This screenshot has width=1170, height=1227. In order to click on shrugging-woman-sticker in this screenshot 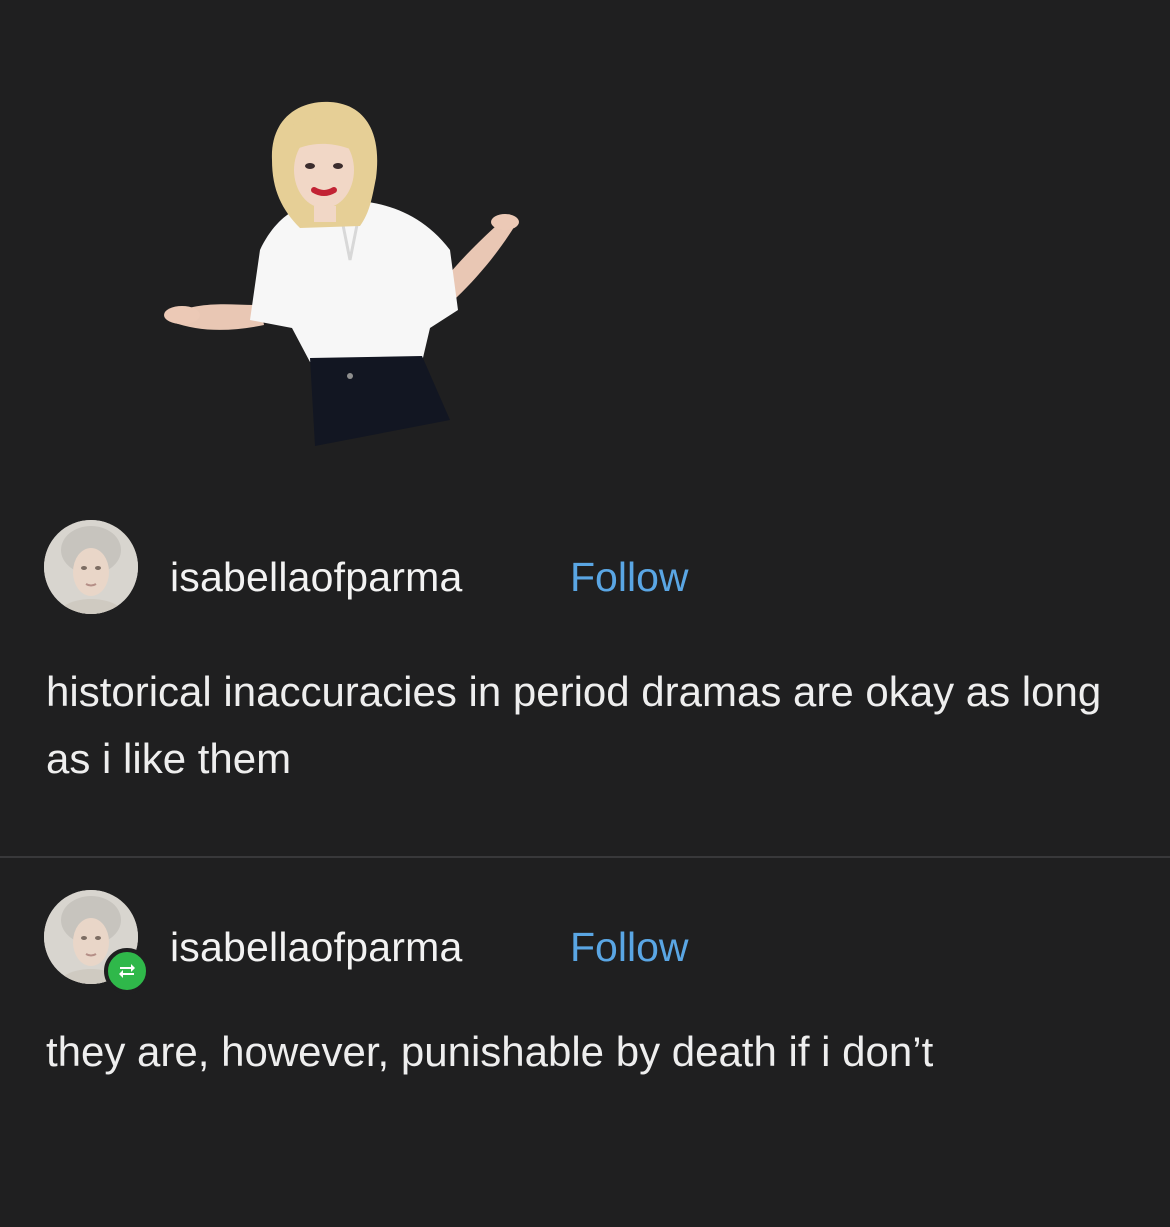, I will do `click(345, 276)`.